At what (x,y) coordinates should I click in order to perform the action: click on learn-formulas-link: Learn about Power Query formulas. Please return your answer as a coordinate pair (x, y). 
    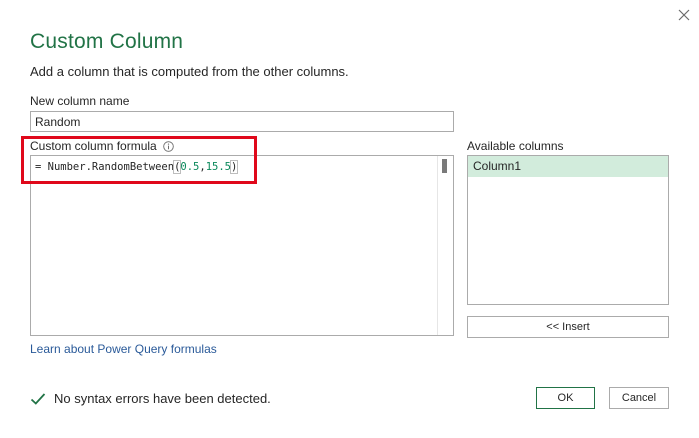
    Looking at the image, I should click on (123, 349).